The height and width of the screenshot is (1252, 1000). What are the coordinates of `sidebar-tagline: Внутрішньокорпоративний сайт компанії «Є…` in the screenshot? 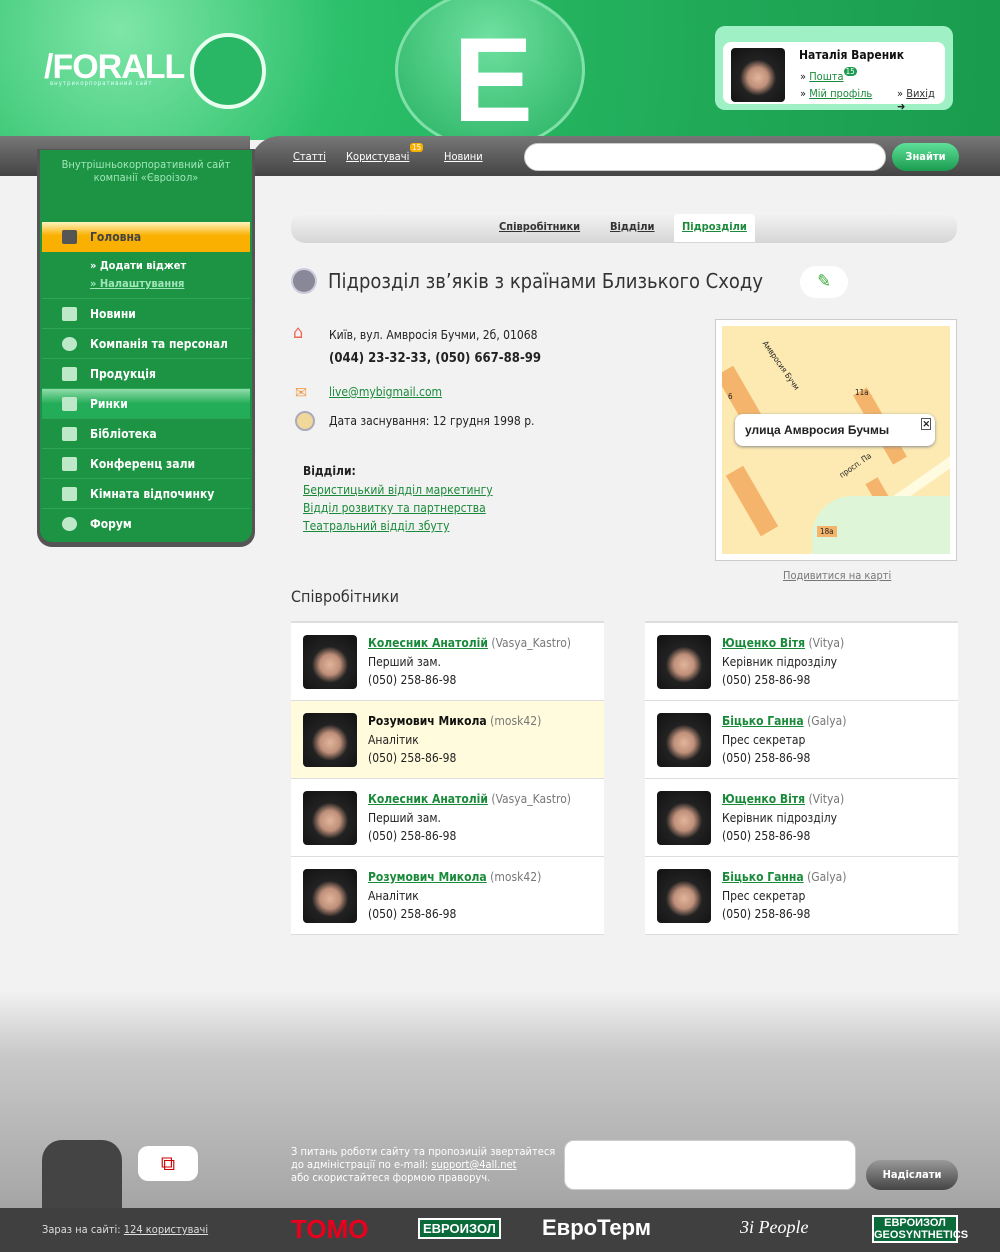 It's located at (146, 171).